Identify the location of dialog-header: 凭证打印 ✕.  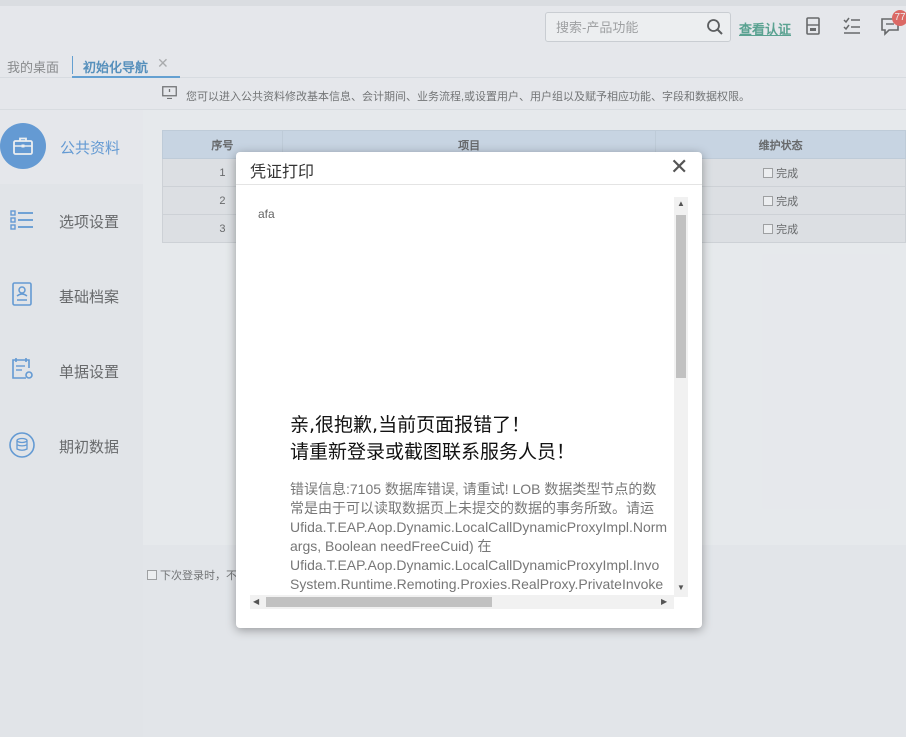
(469, 168).